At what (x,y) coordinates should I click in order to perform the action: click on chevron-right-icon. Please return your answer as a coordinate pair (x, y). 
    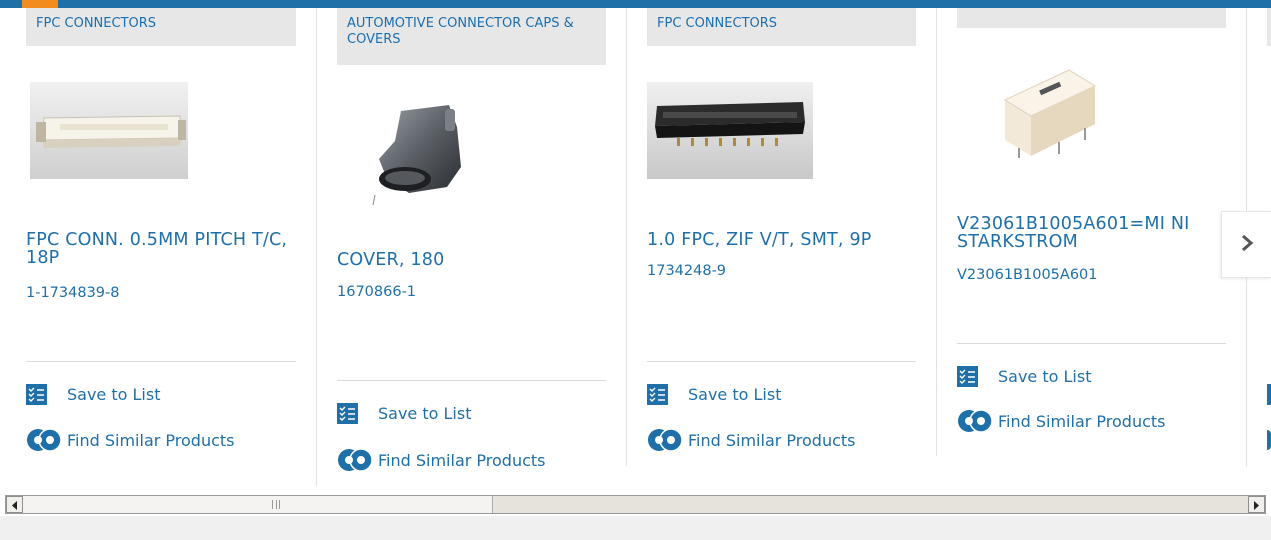
    Looking at the image, I should click on (1247, 245).